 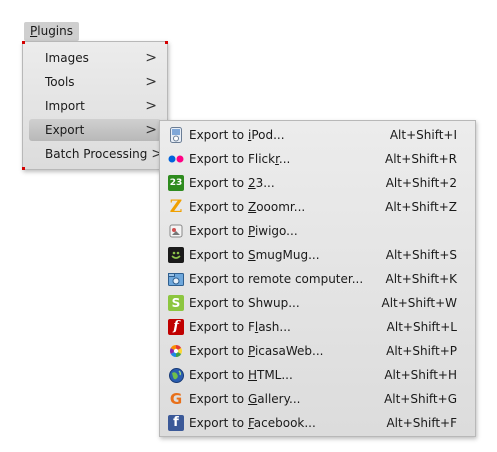 I want to click on menu-item-shortcut: Alt+Shift+2, so click(x=421, y=183).